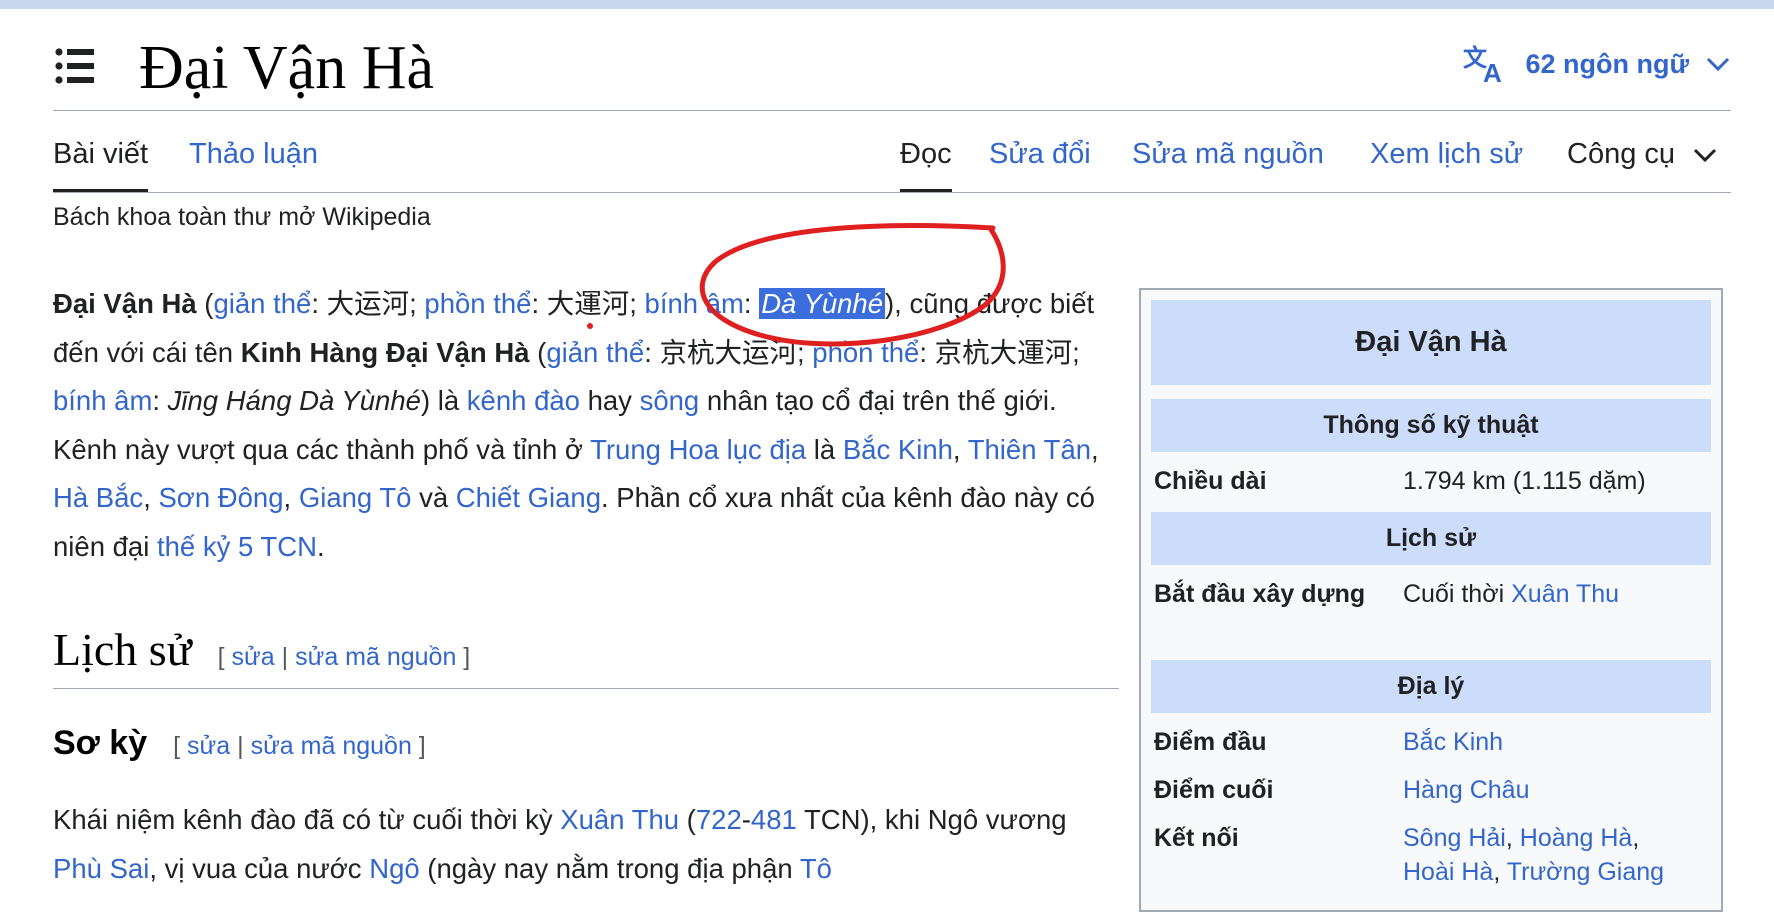 The height and width of the screenshot is (912, 1774). What do you see at coordinates (887, 4) in the screenshot?
I see `browser-top-strip` at bounding box center [887, 4].